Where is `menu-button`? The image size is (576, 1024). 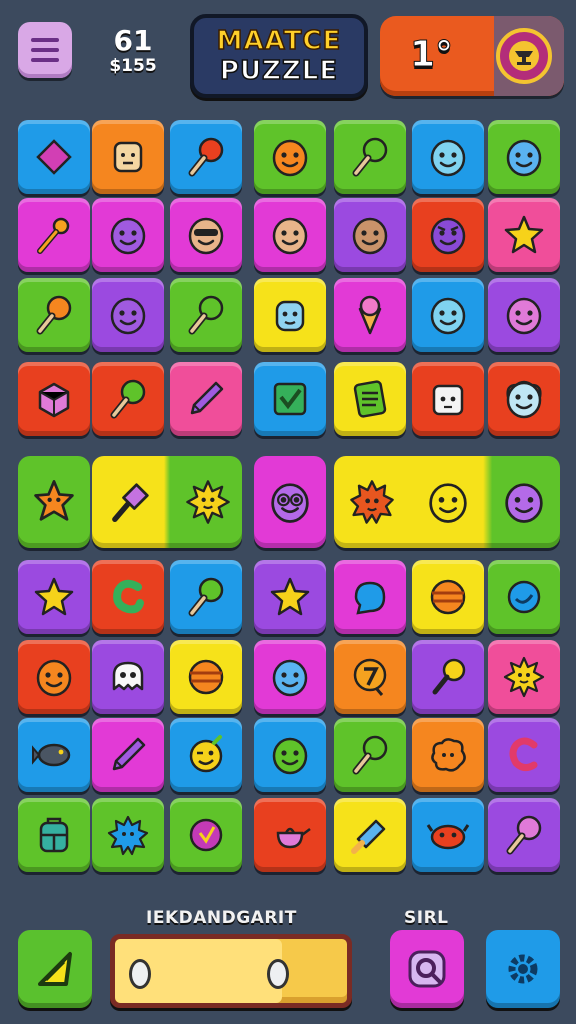 menu-button is located at coordinates (45, 50).